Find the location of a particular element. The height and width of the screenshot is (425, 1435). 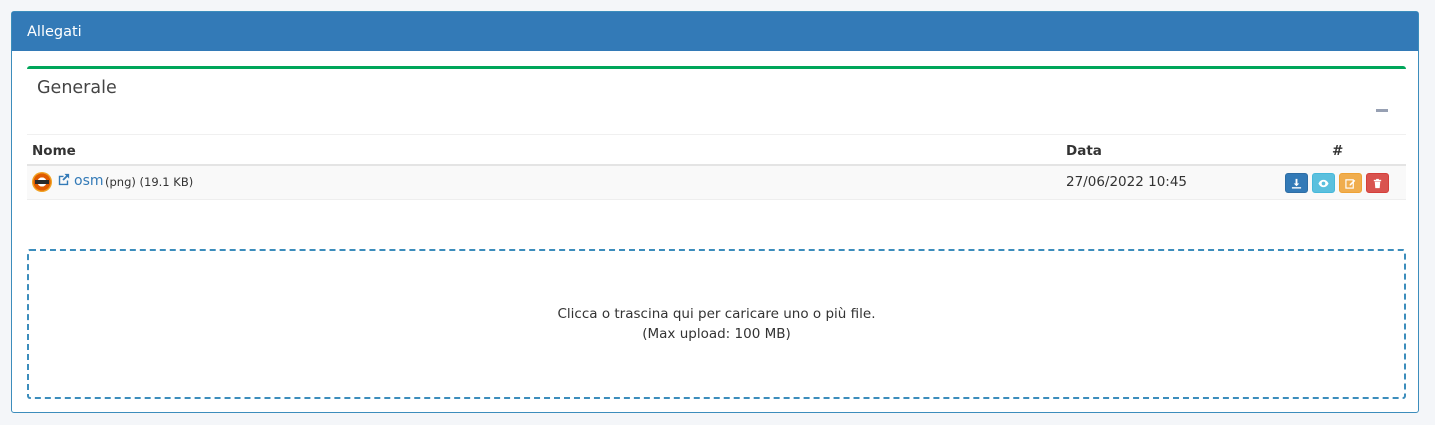

column-header-name: Nome is located at coordinates (54, 151).